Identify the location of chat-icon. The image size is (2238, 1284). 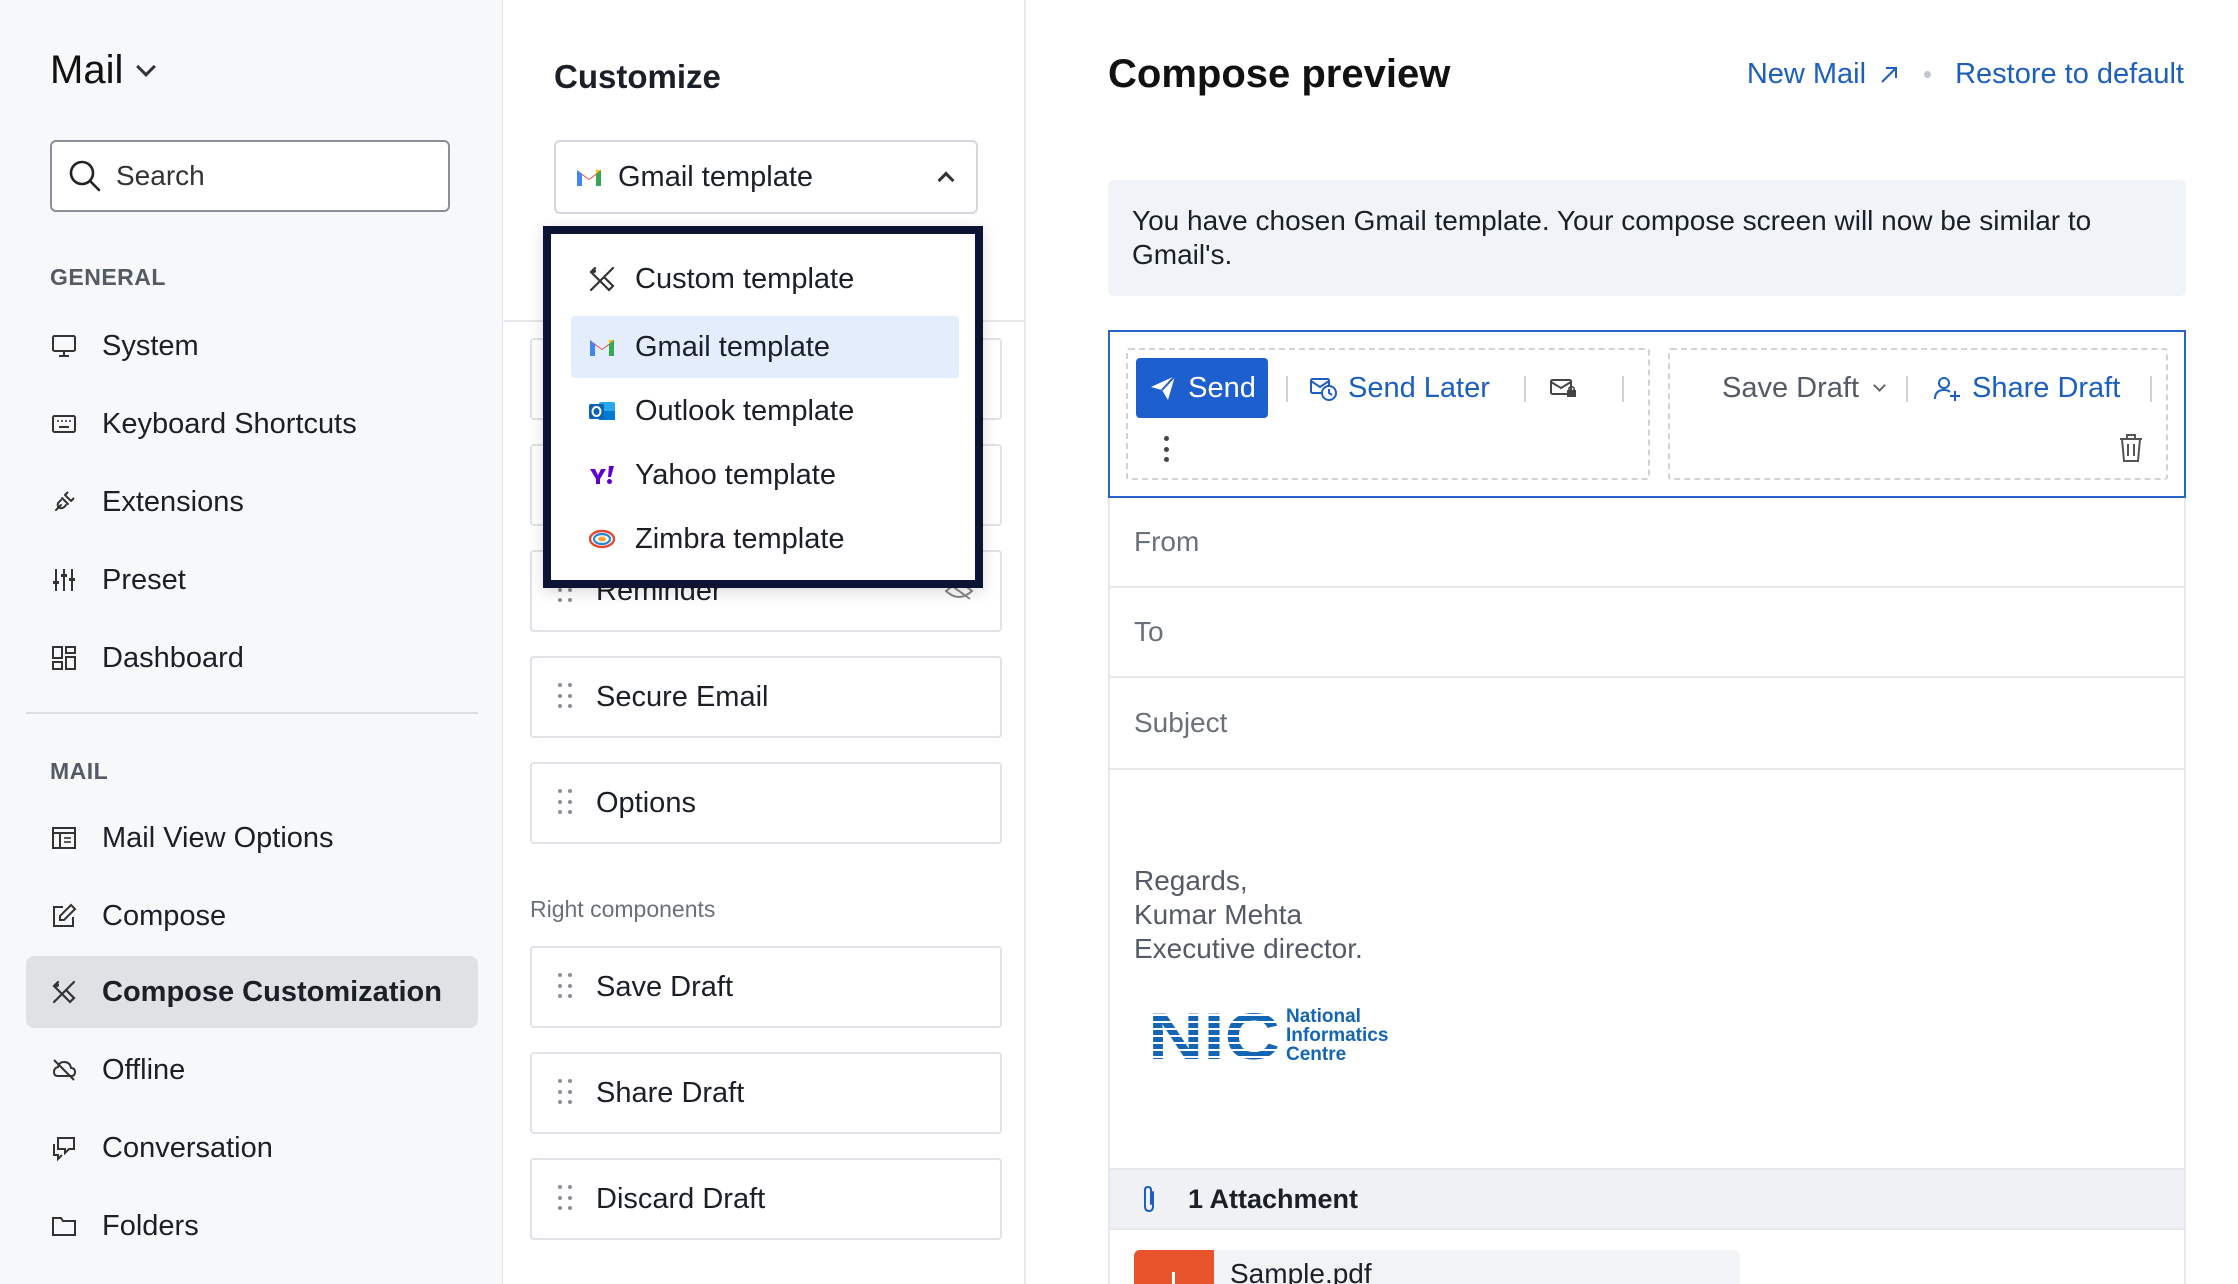
(64, 1149).